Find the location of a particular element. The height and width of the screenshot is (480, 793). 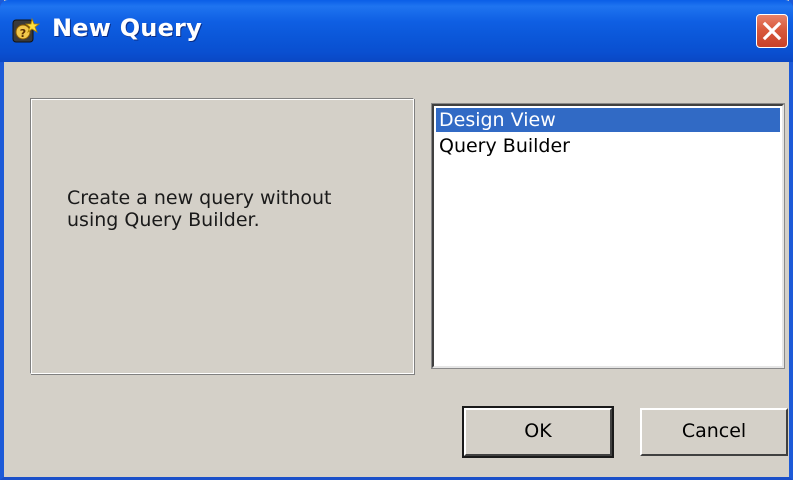

query-app-icon: ? is located at coordinates (25, 32).